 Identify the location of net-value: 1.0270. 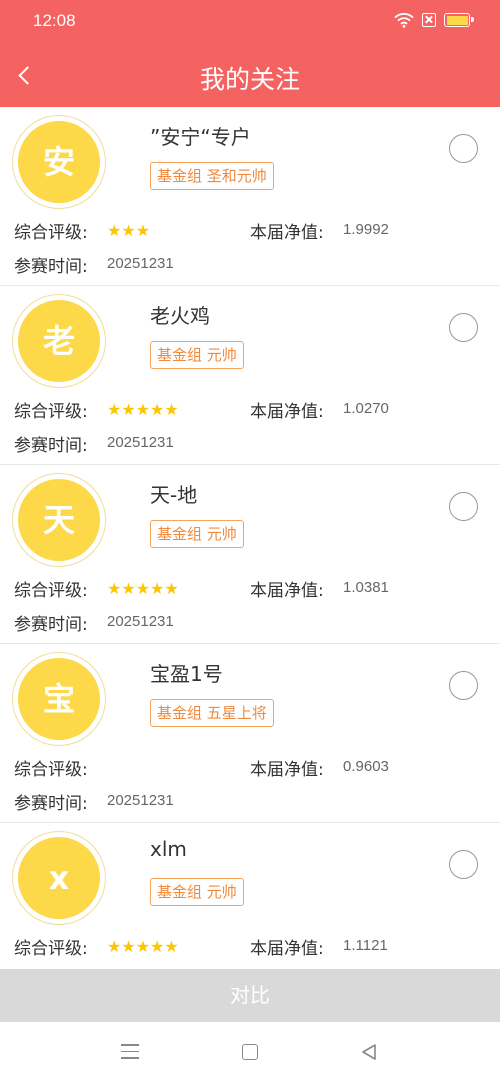
(366, 408).